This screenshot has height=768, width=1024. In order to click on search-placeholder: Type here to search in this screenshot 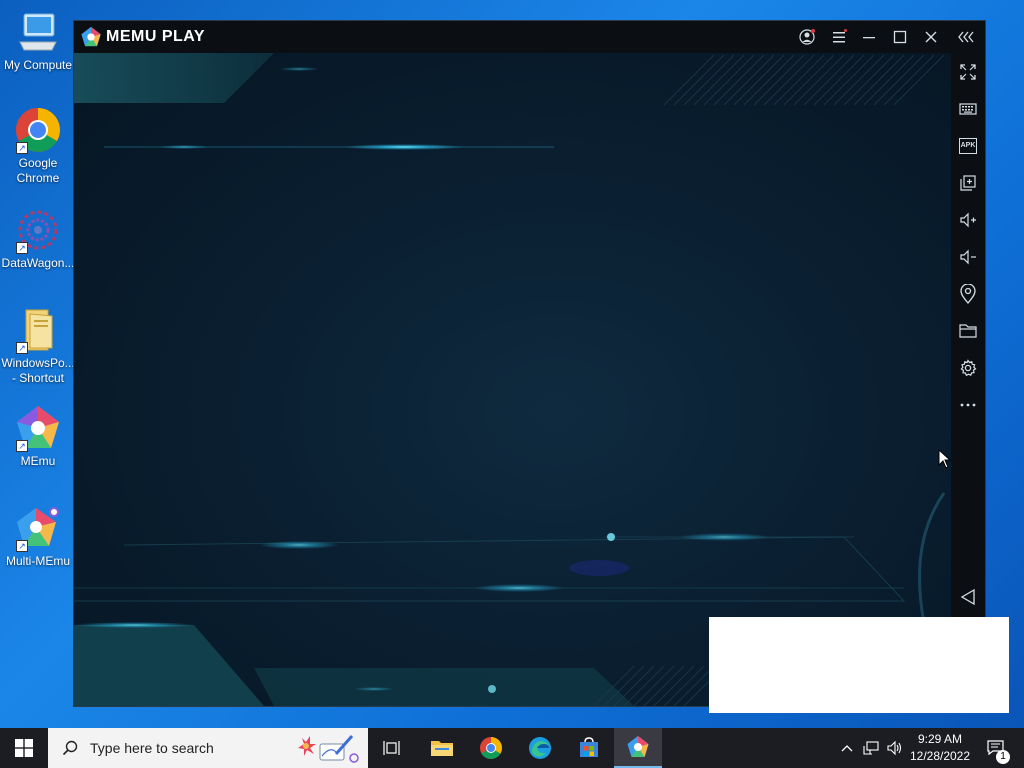, I will do `click(152, 748)`.